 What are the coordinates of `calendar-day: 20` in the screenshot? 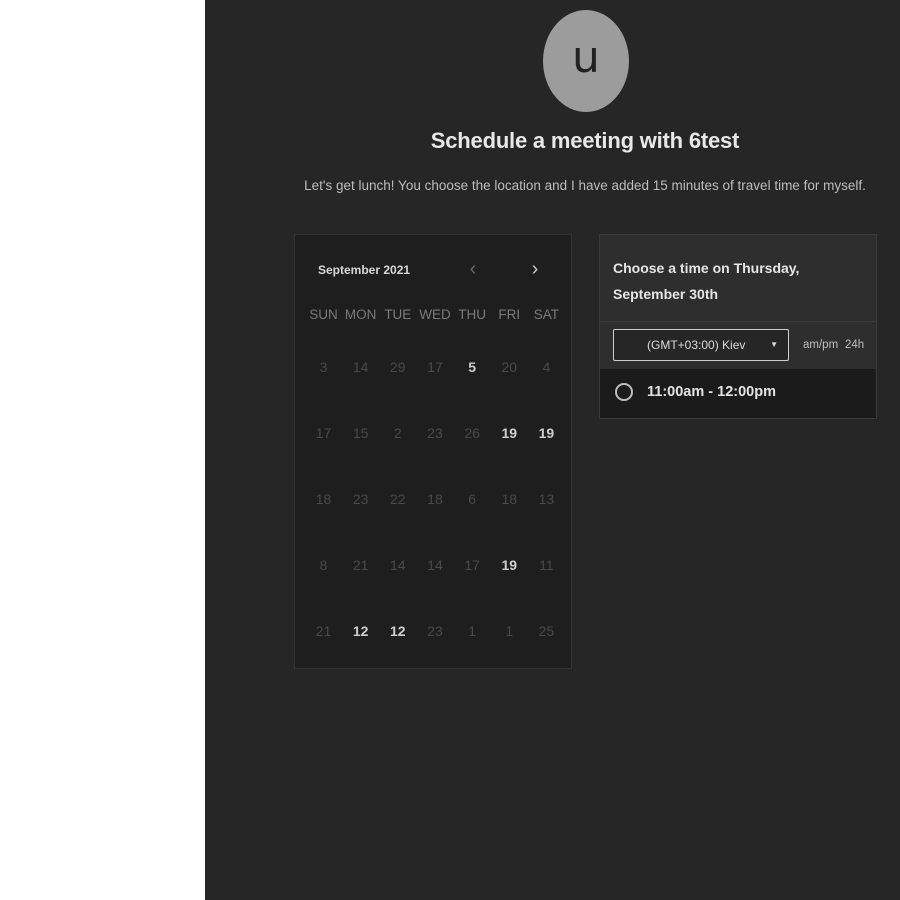 It's located at (509, 367).